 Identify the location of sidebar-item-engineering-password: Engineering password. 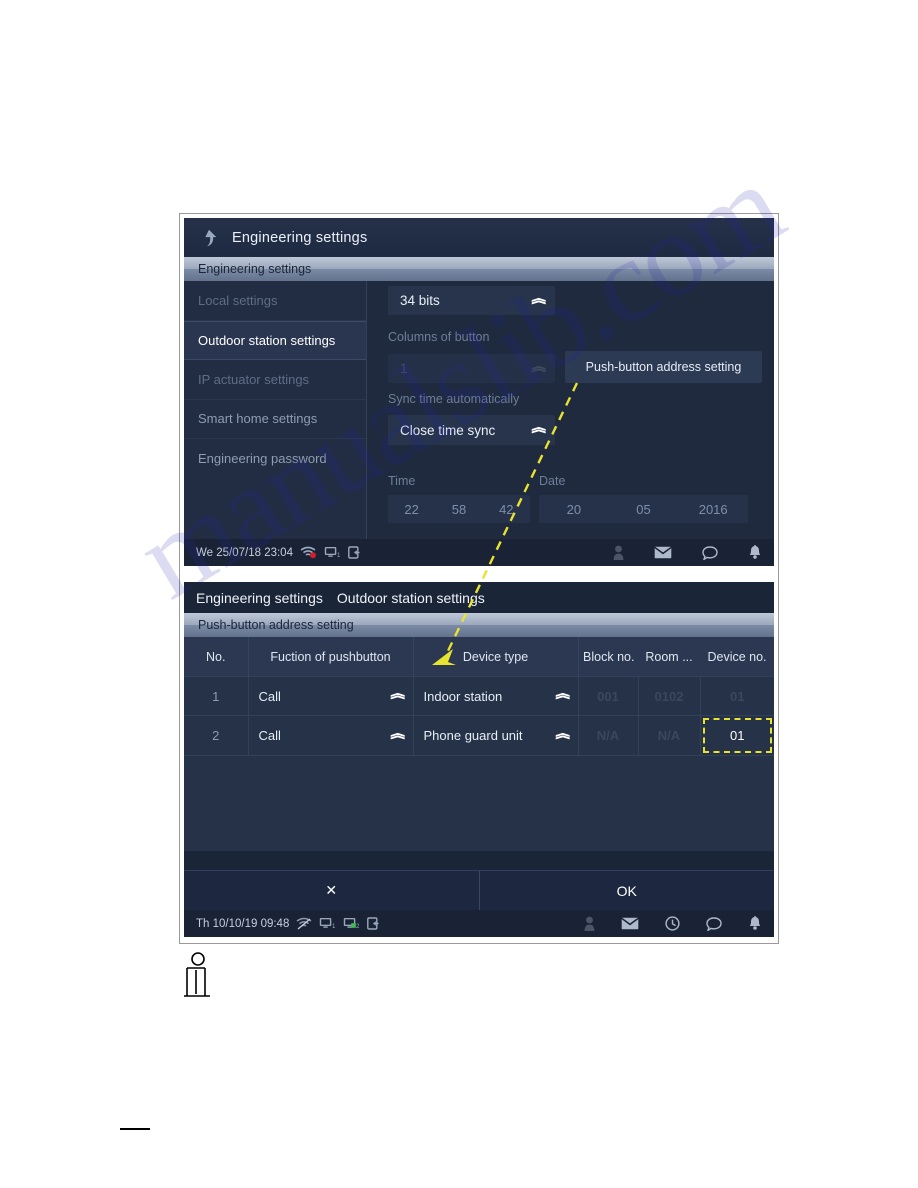
(275, 459).